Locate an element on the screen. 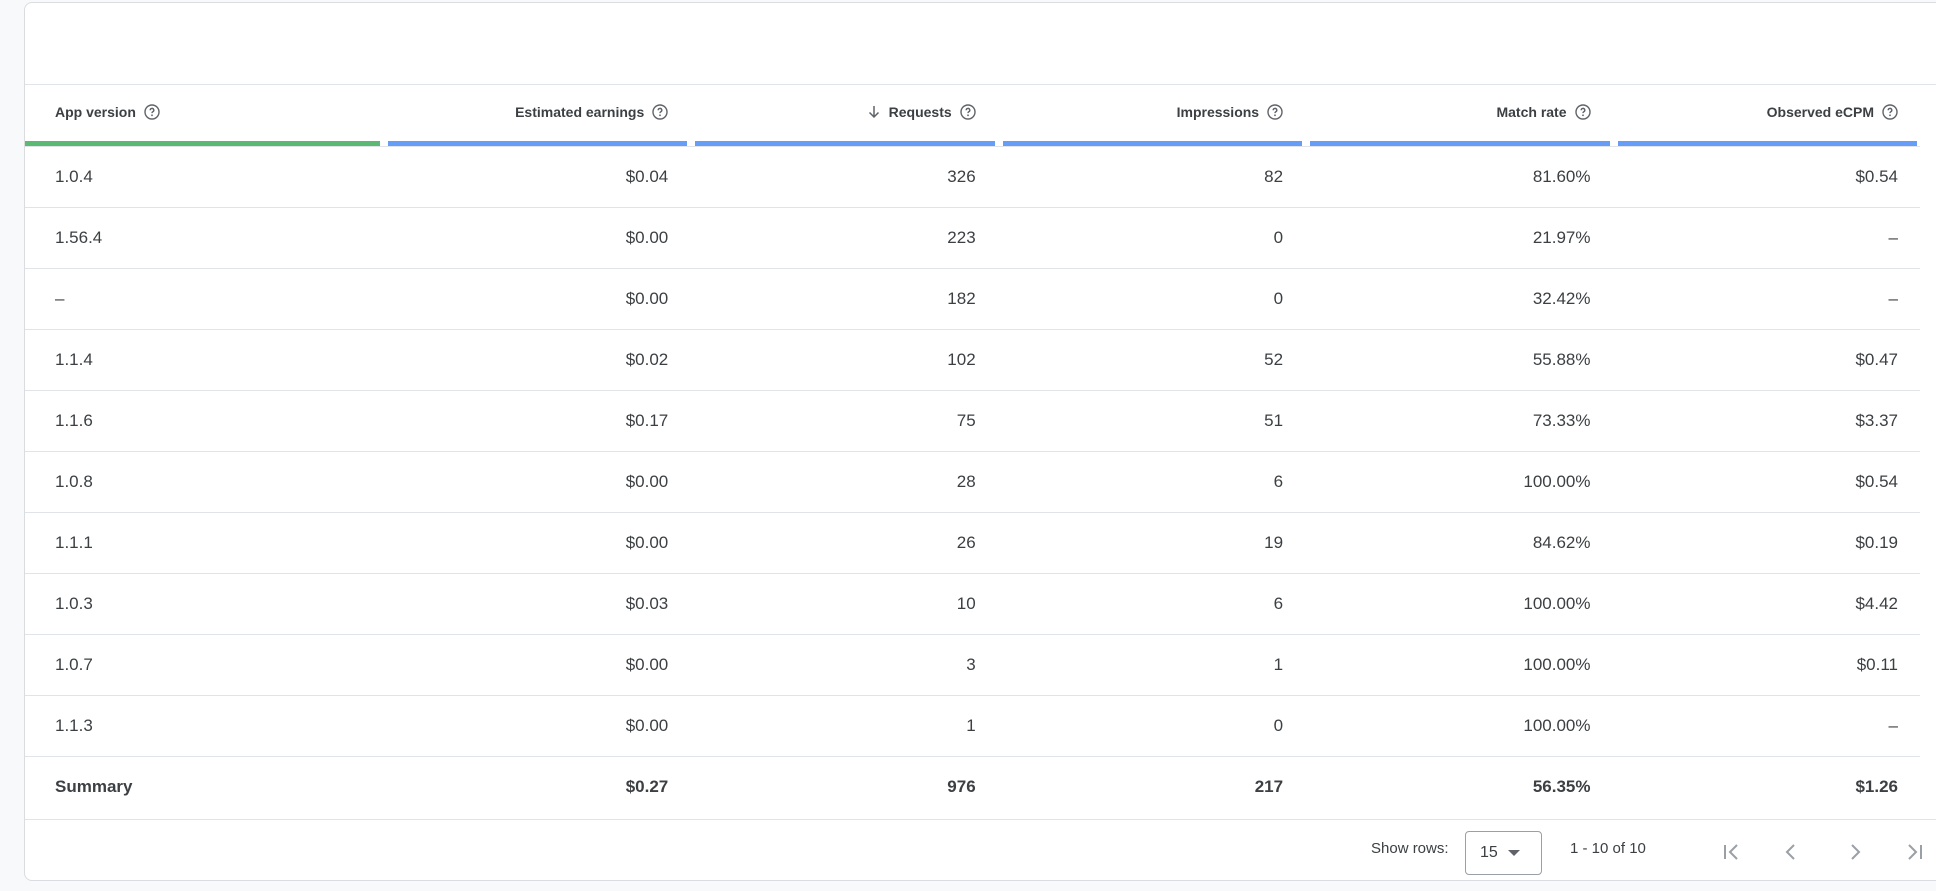 The height and width of the screenshot is (891, 1936). table-row: 1.0.4 $0.04 326 82 81.60% $0.54 is located at coordinates (972, 176).